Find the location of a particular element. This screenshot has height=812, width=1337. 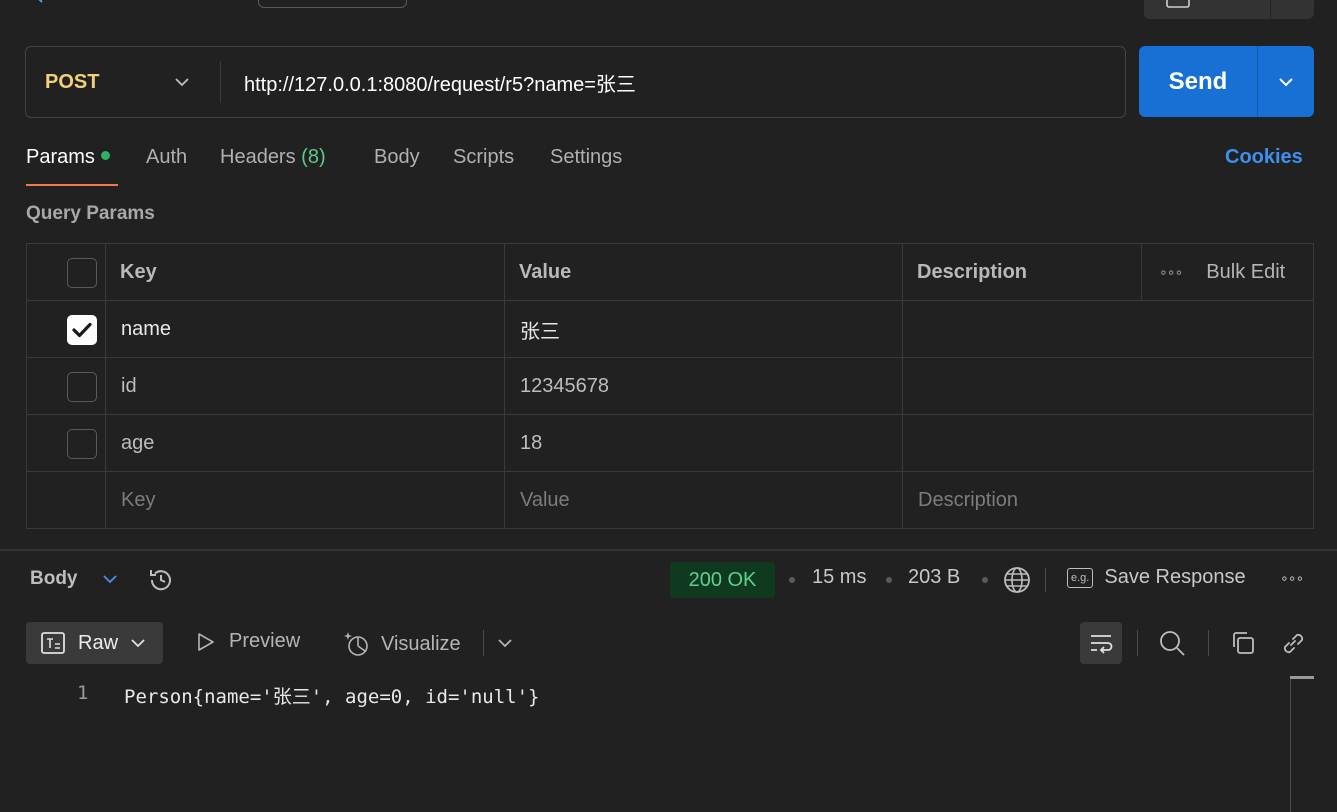

text-format-icon is located at coordinates (53, 643).